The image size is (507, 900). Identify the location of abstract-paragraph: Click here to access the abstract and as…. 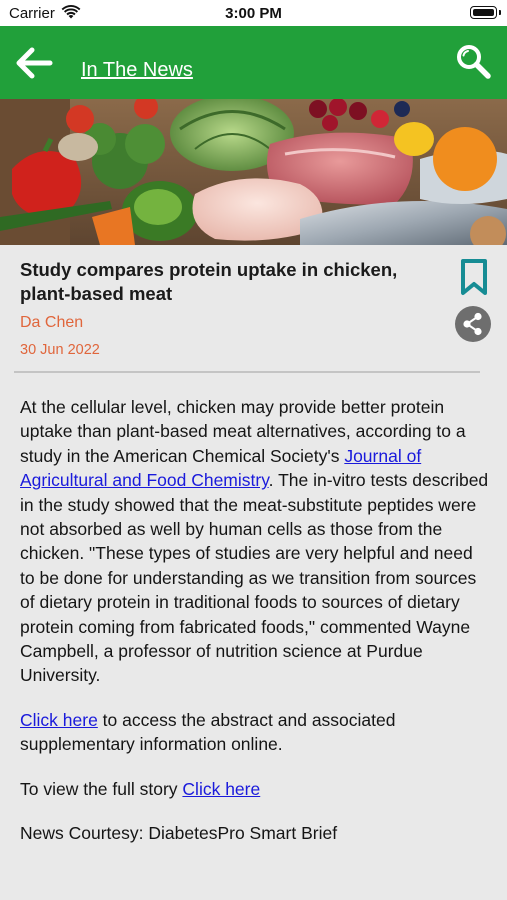
(255, 732).